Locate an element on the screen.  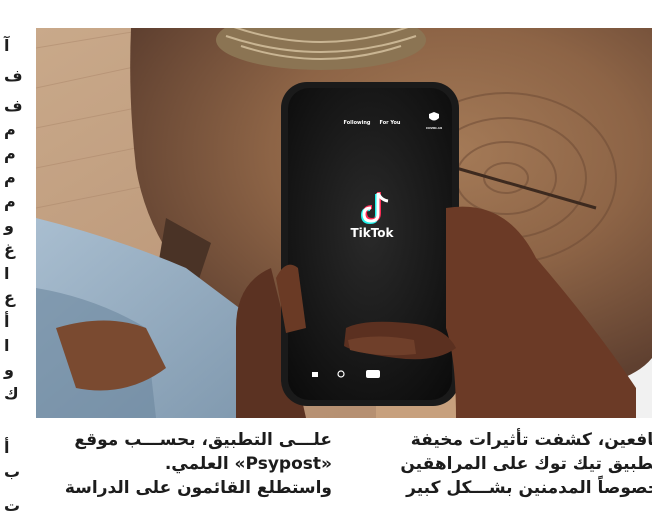
phone-corner-label: COVID-19 is located at coordinates (434, 128).